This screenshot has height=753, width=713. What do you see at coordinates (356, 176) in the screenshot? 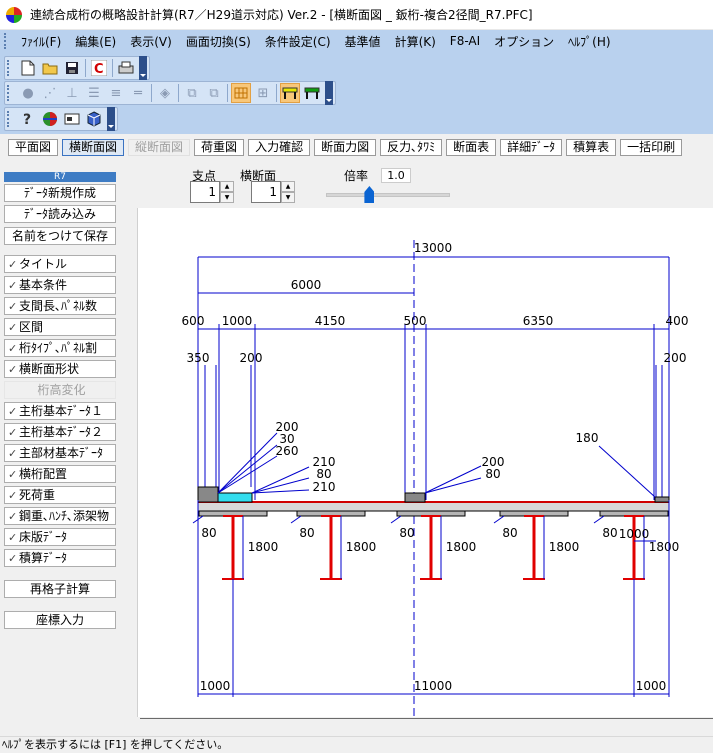
I see `zoom-label: 倍率` at bounding box center [356, 176].